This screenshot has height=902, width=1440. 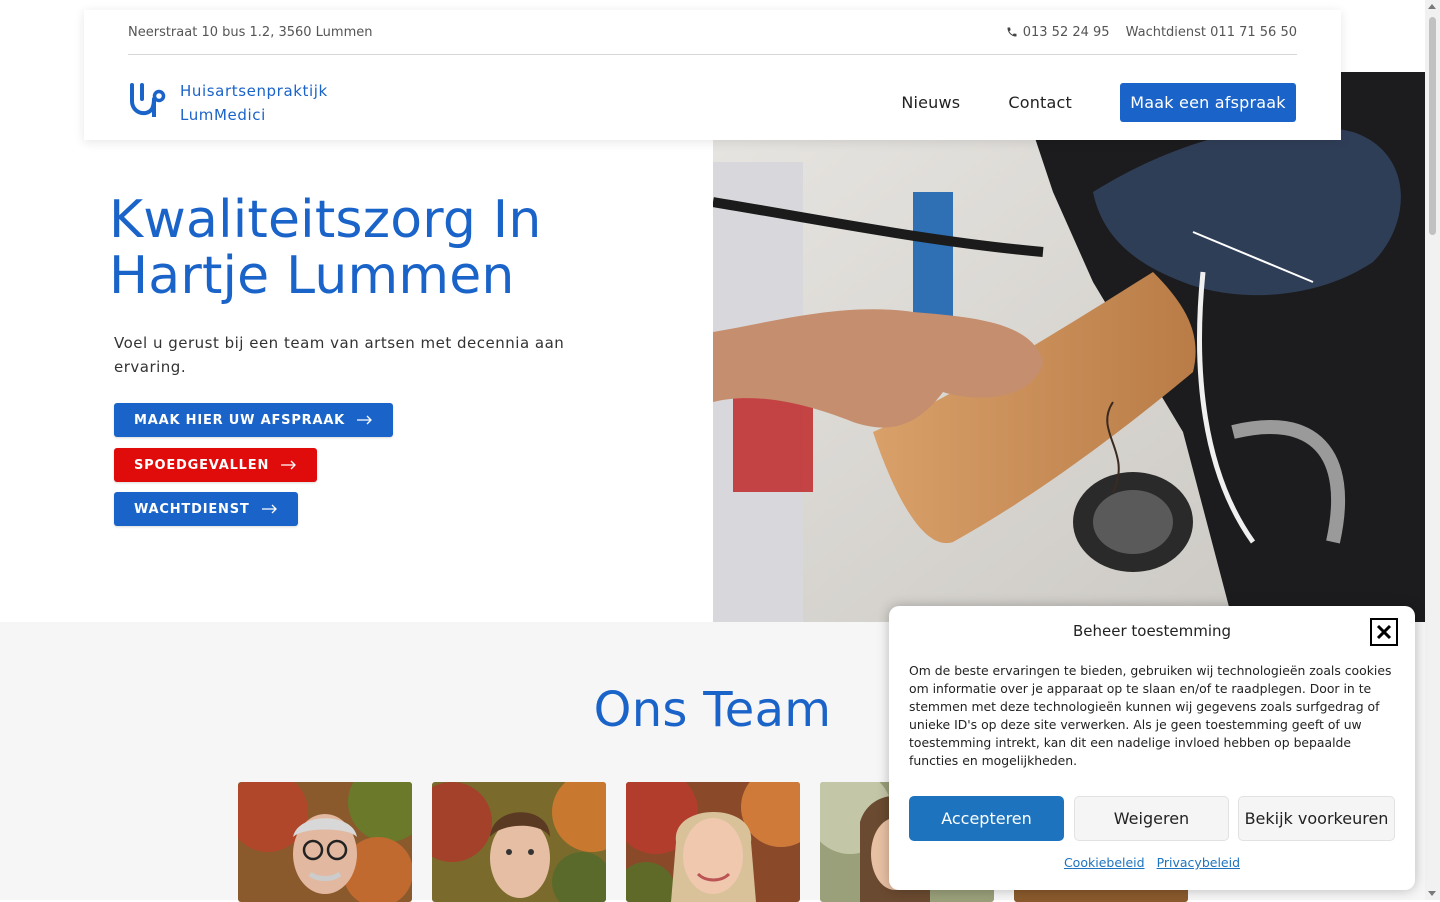 I want to click on hero-title-line1: Kwaliteitszorg In, so click(x=325, y=220).